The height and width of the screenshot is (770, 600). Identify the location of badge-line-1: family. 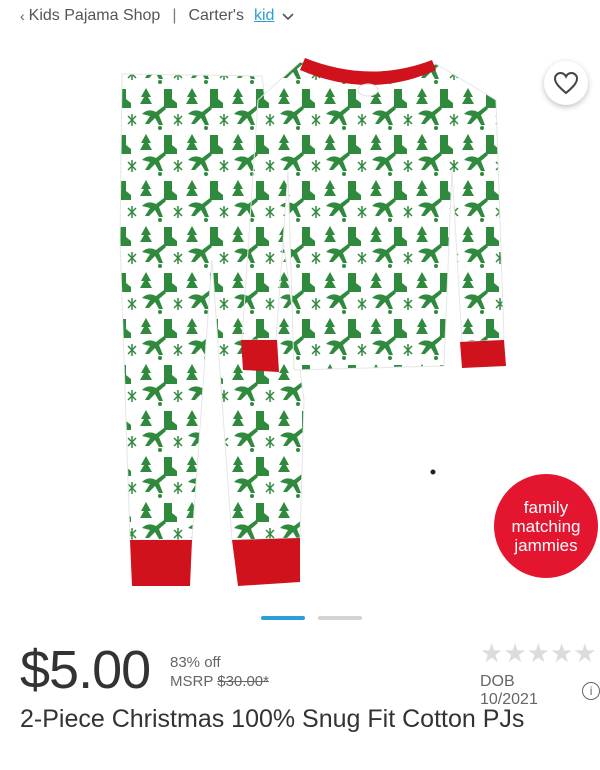
(546, 507).